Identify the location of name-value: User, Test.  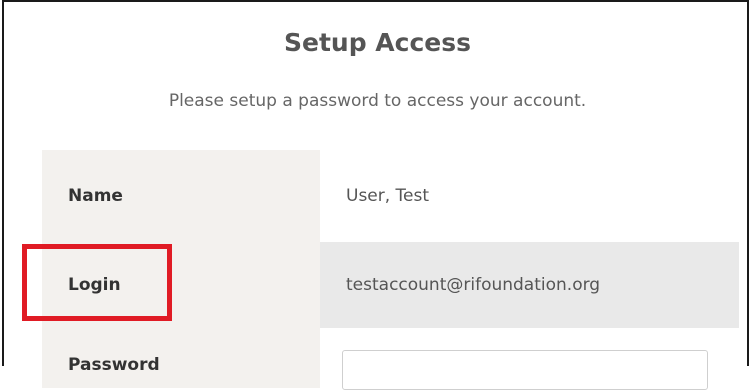
(529, 196).